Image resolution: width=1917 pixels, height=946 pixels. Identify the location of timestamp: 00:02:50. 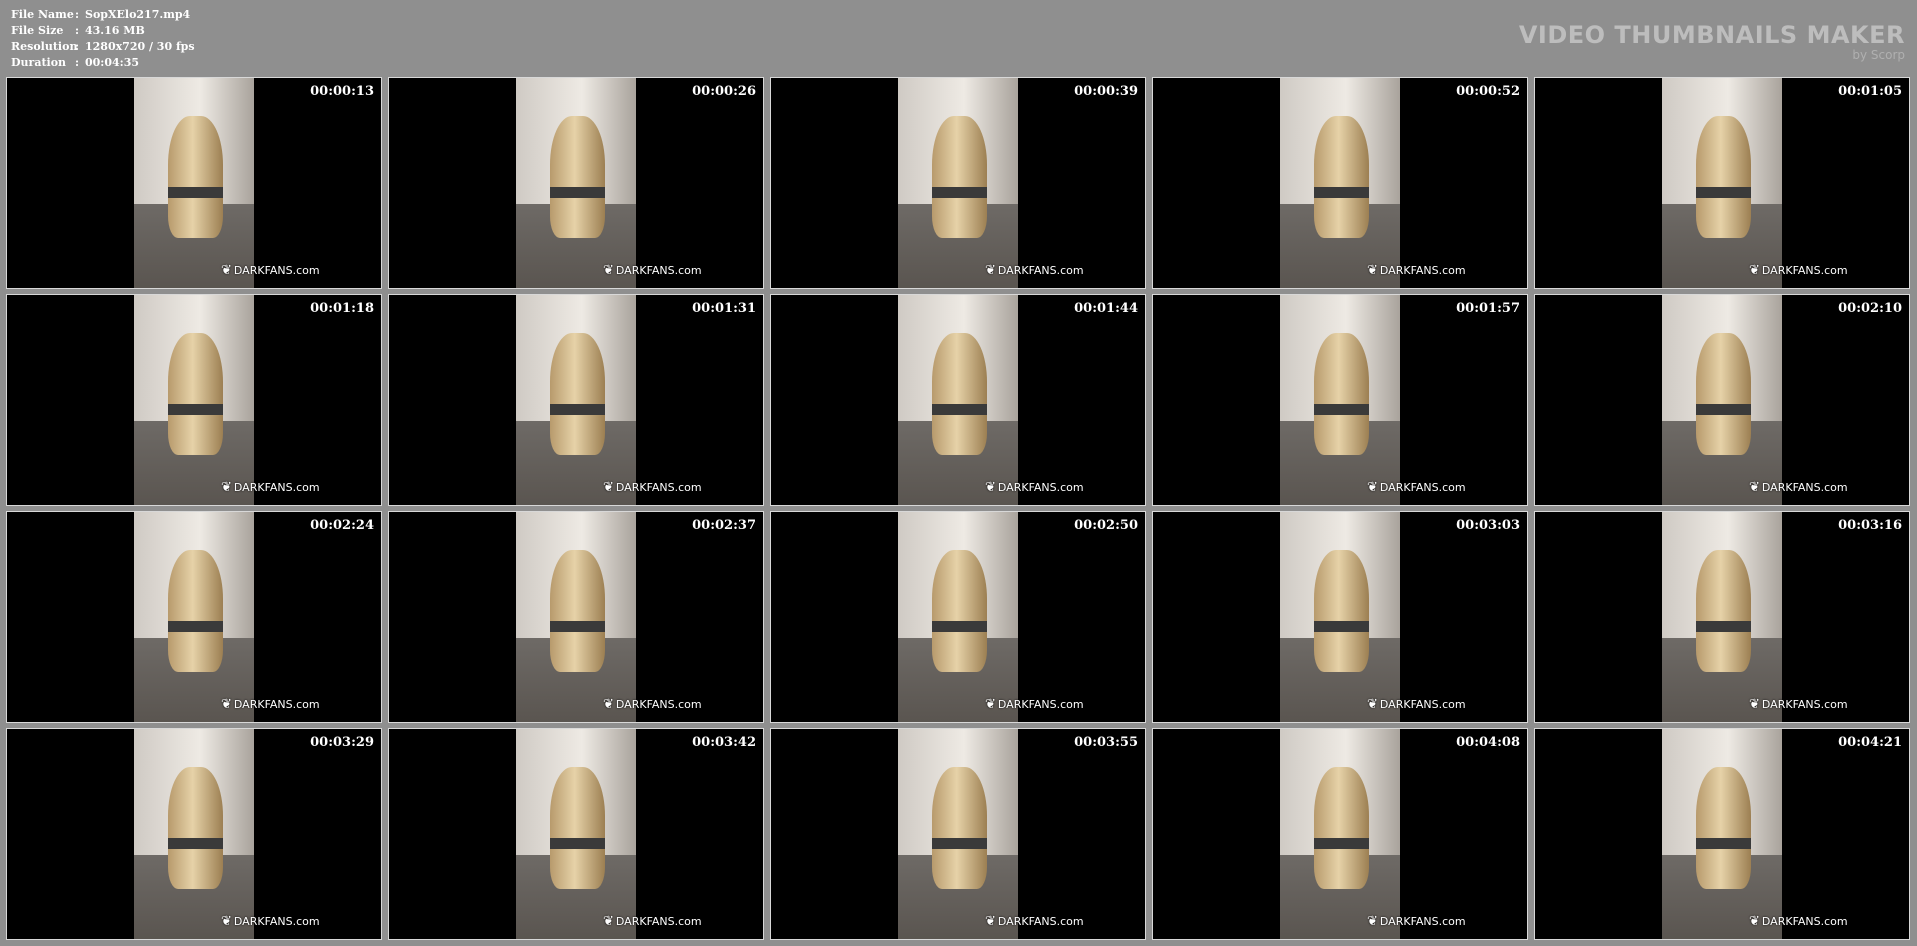
(1106, 525).